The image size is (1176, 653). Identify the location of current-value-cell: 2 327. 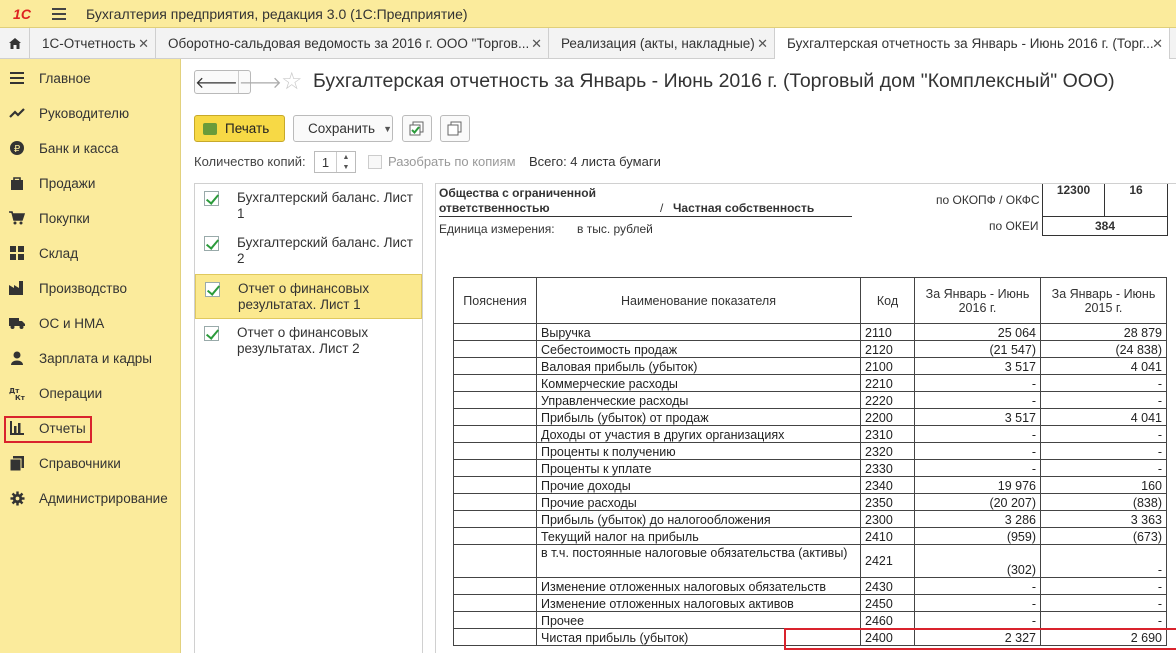
(977, 637).